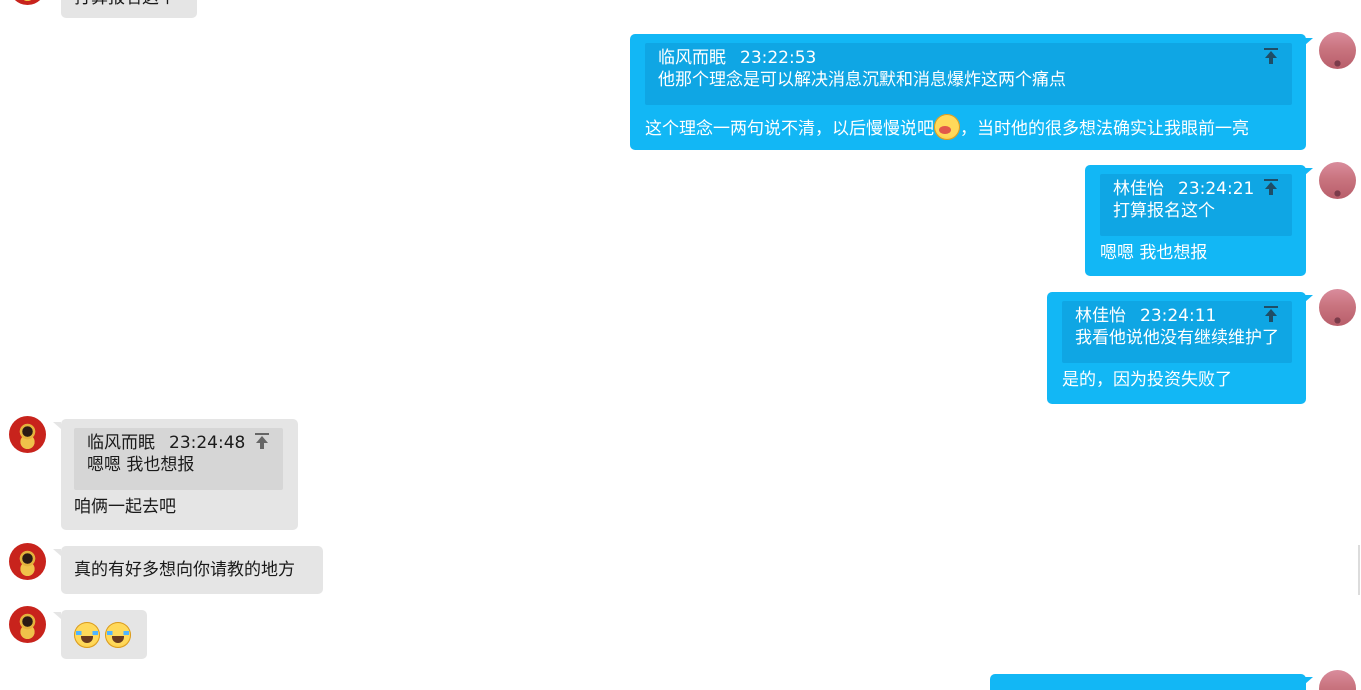 Image resolution: width=1361 pixels, height=690 pixels. What do you see at coordinates (1147, 380) in the screenshot?
I see `message-text: 是的，因为投资失败了` at bounding box center [1147, 380].